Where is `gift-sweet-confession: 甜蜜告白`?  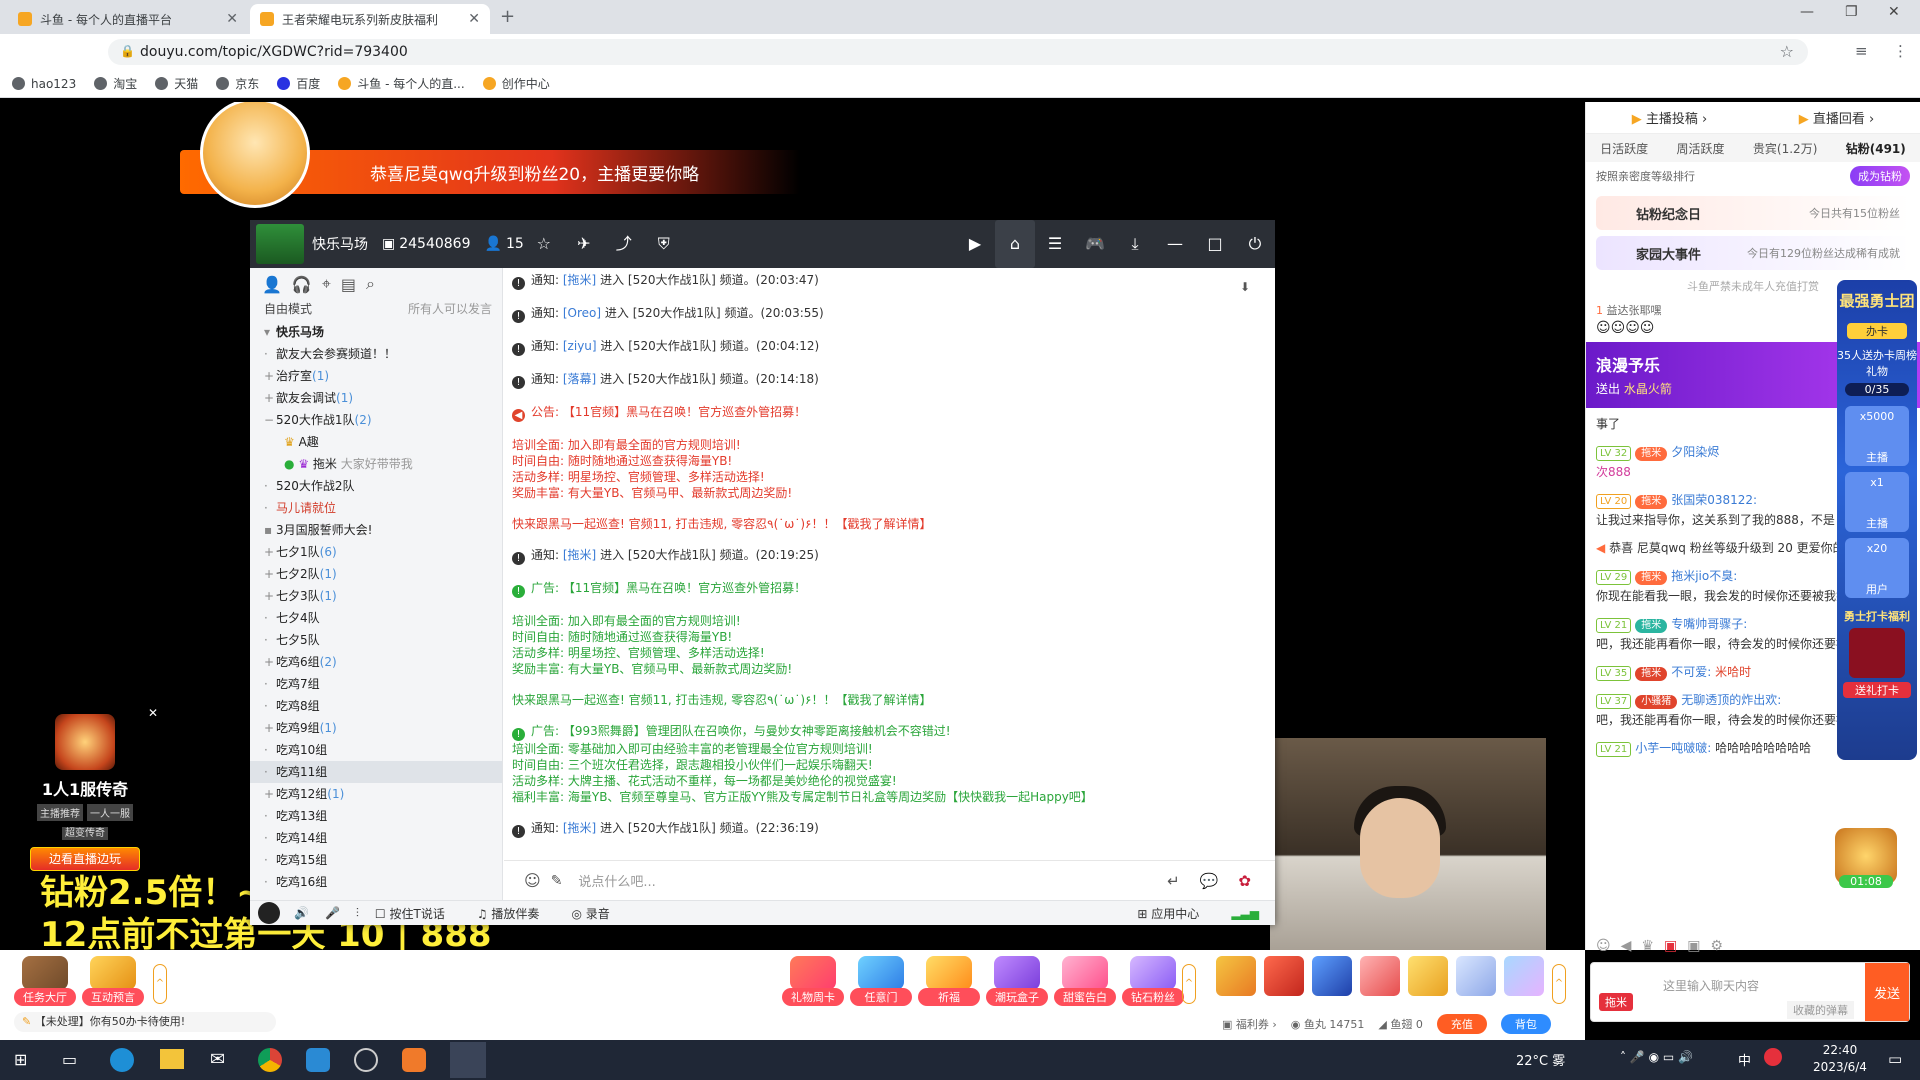 gift-sweet-confession: 甜蜜告白 is located at coordinates (1085, 981).